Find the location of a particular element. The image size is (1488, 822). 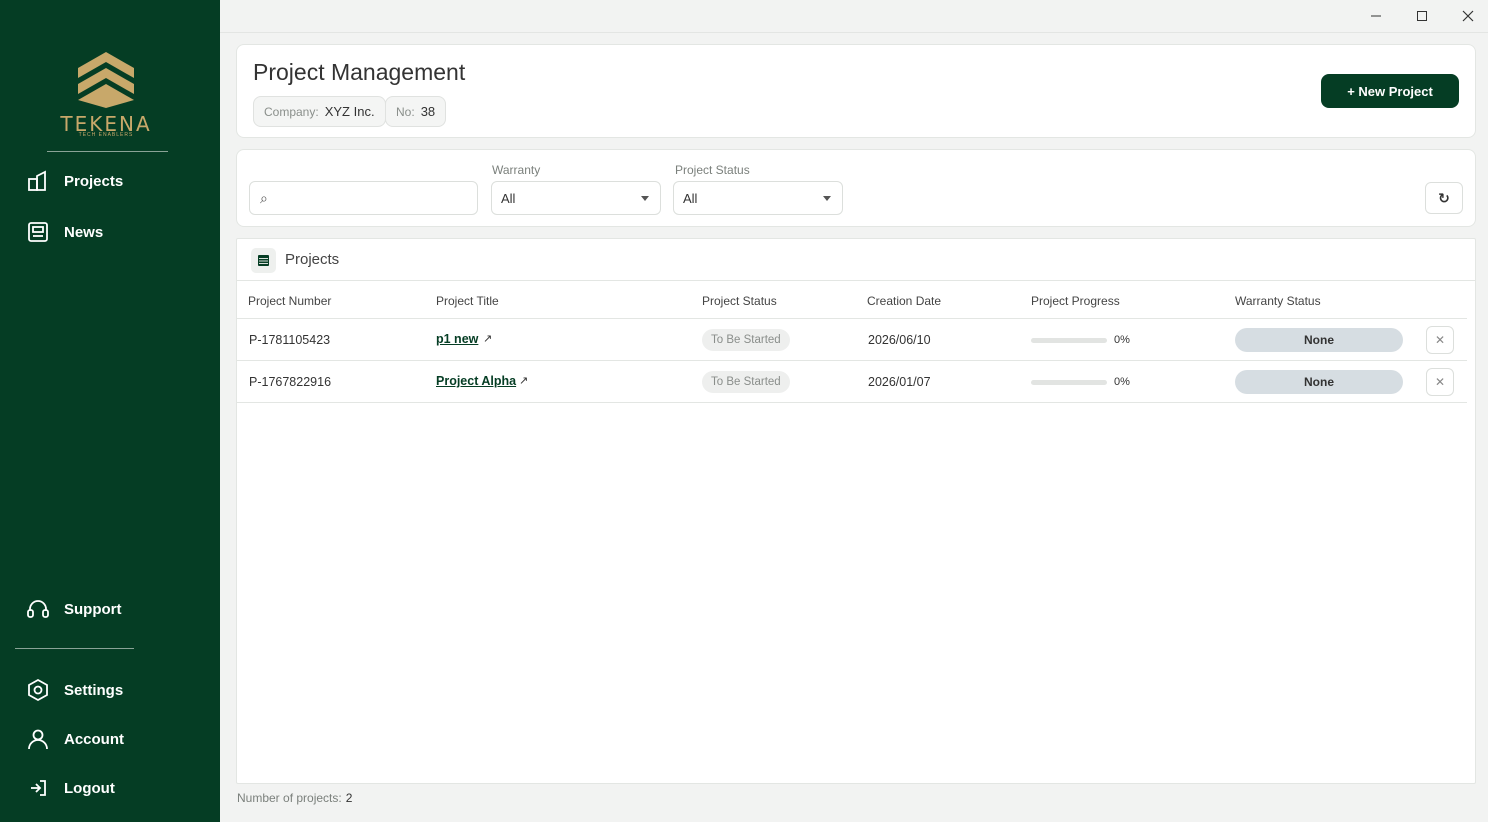

sidebar-item-label: Projects is located at coordinates (94, 181).